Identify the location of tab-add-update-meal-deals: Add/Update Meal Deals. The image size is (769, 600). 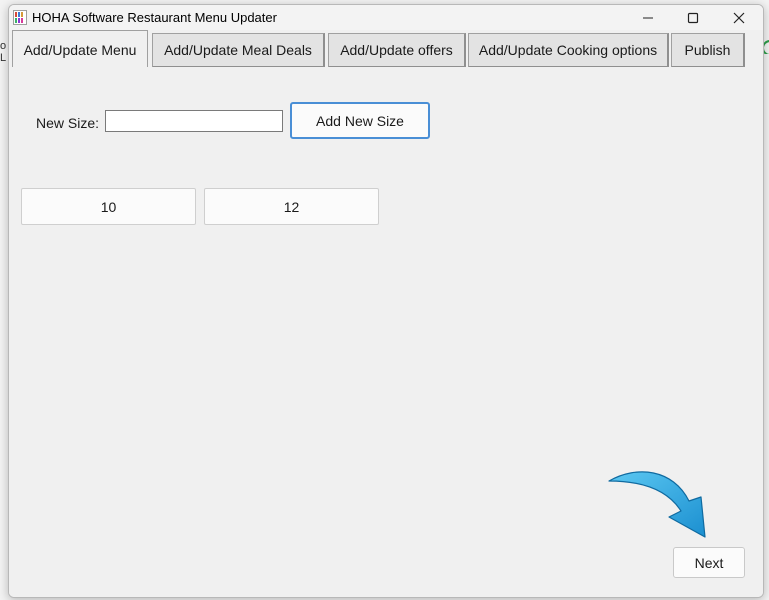
(238, 50).